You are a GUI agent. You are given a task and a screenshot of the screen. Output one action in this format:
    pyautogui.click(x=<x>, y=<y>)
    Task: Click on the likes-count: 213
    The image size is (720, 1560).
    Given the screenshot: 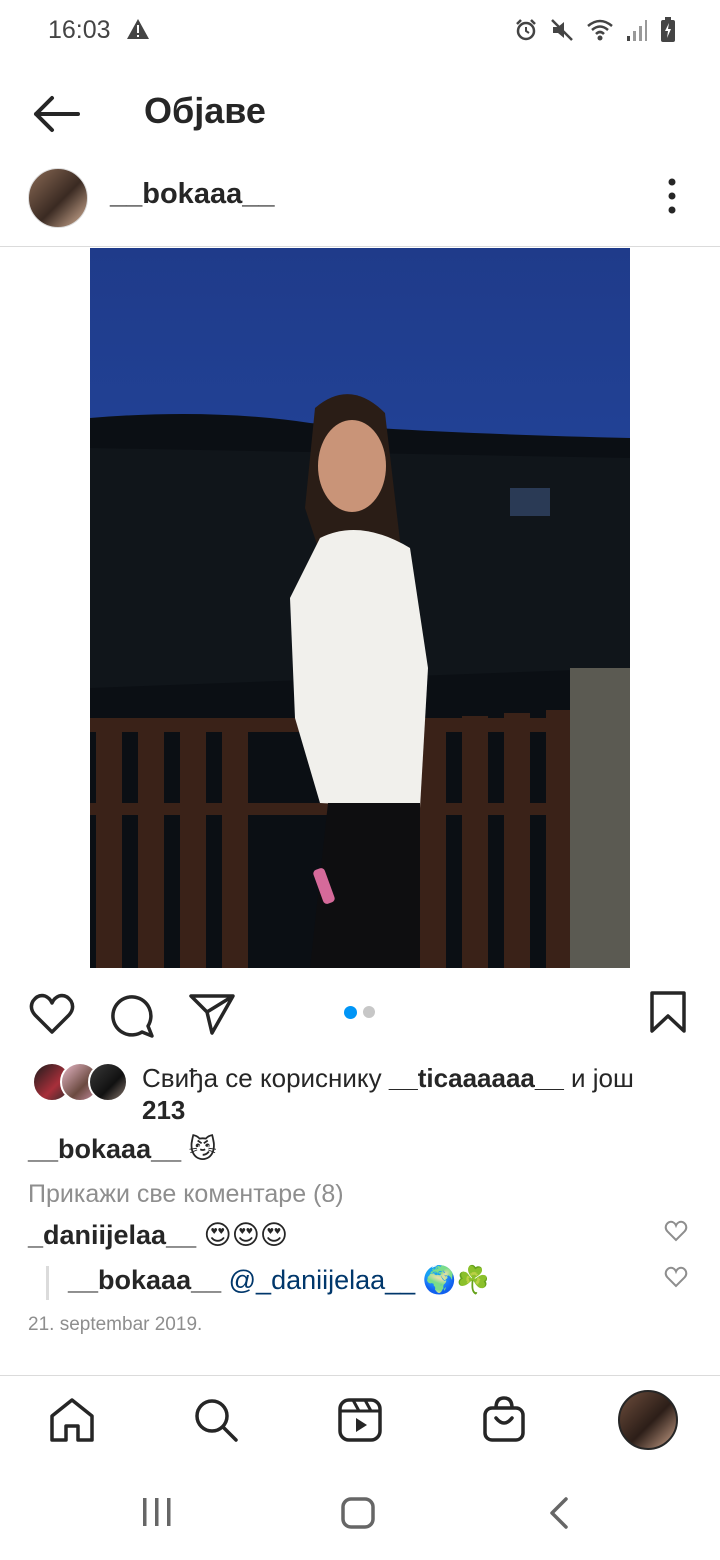 What is the action you would take?
    pyautogui.click(x=163, y=1110)
    